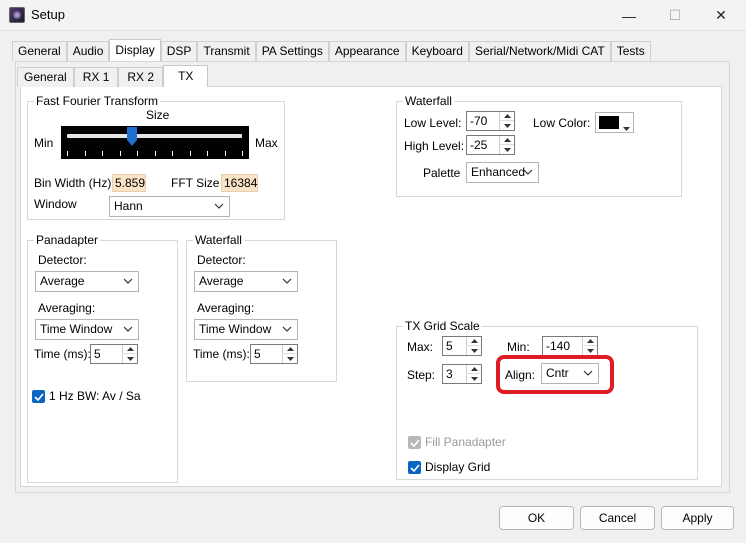 The image size is (746, 543). I want to click on slider-ticks, so click(155, 154).